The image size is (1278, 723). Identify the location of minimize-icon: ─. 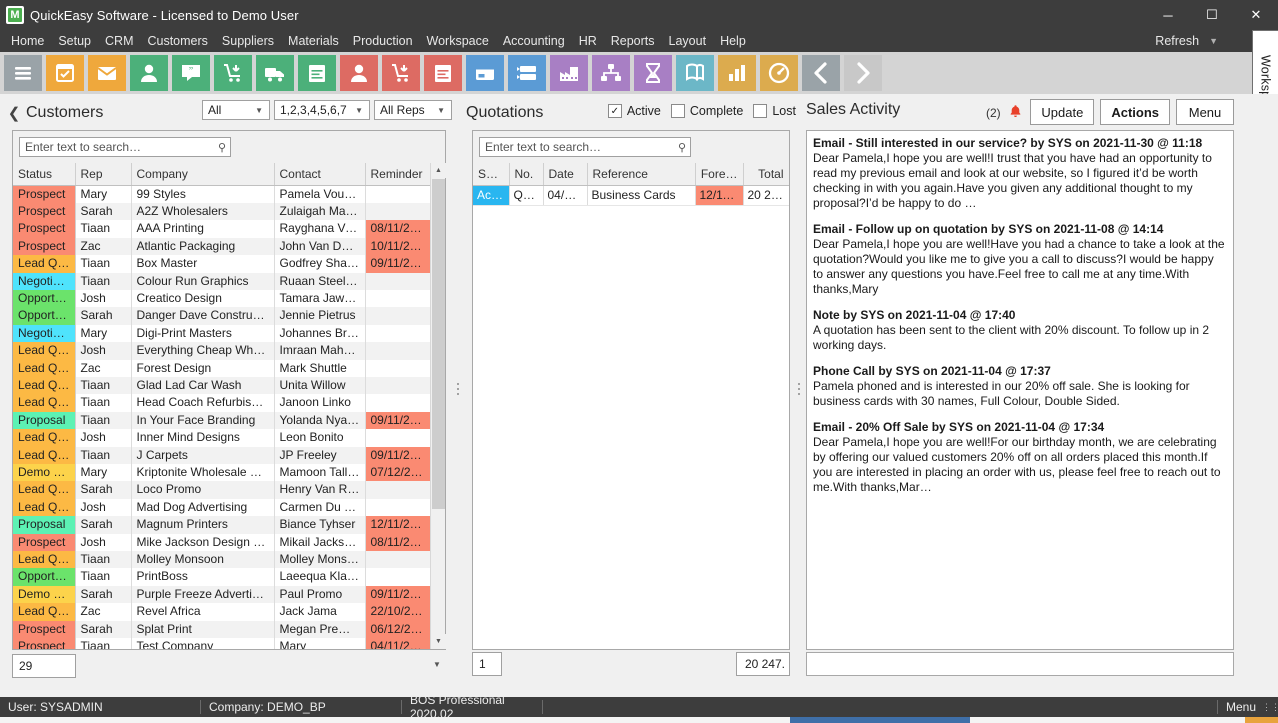
(1168, 15).